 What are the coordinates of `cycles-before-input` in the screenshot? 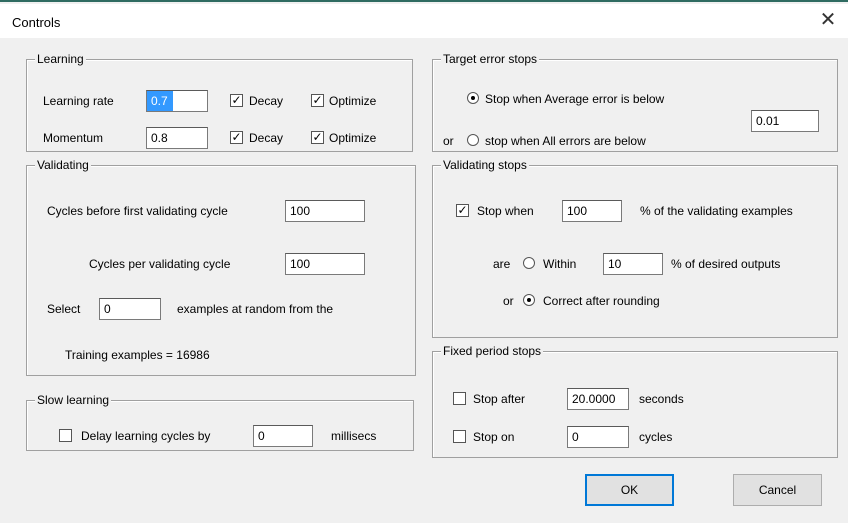 It's located at (325, 211).